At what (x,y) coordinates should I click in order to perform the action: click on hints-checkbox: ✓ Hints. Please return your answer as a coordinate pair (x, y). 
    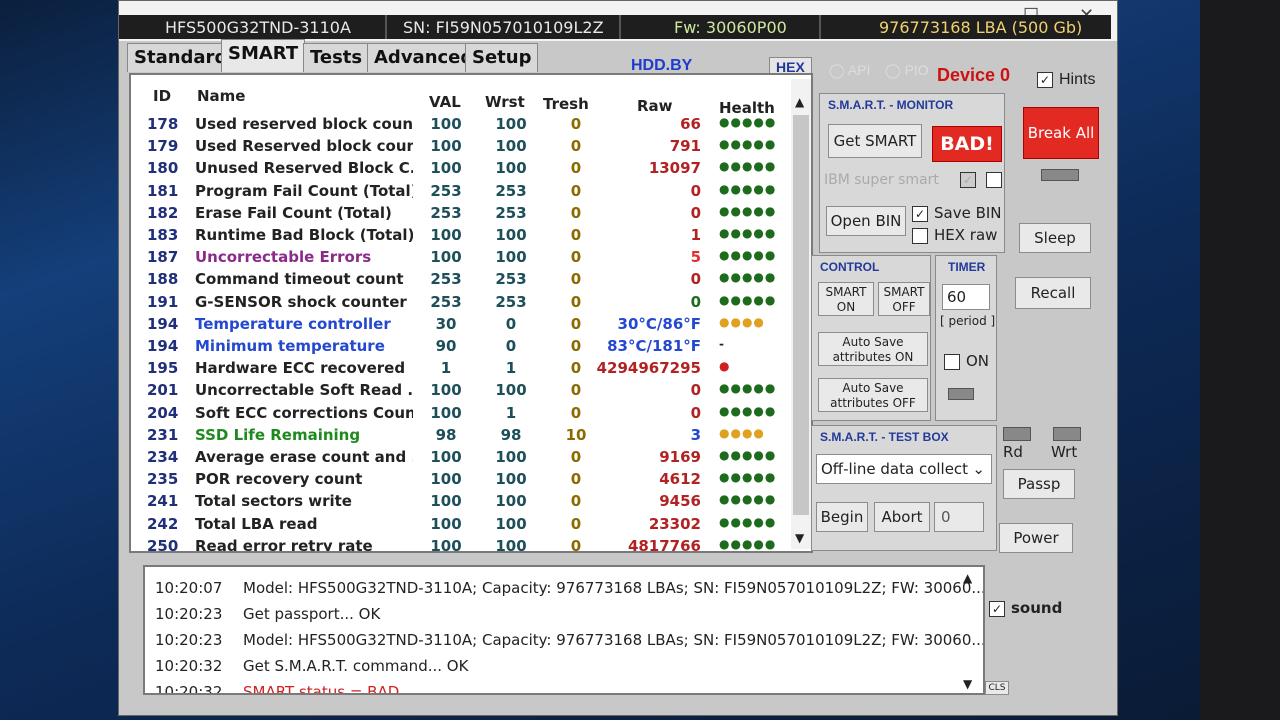
    Looking at the image, I should click on (1066, 80).